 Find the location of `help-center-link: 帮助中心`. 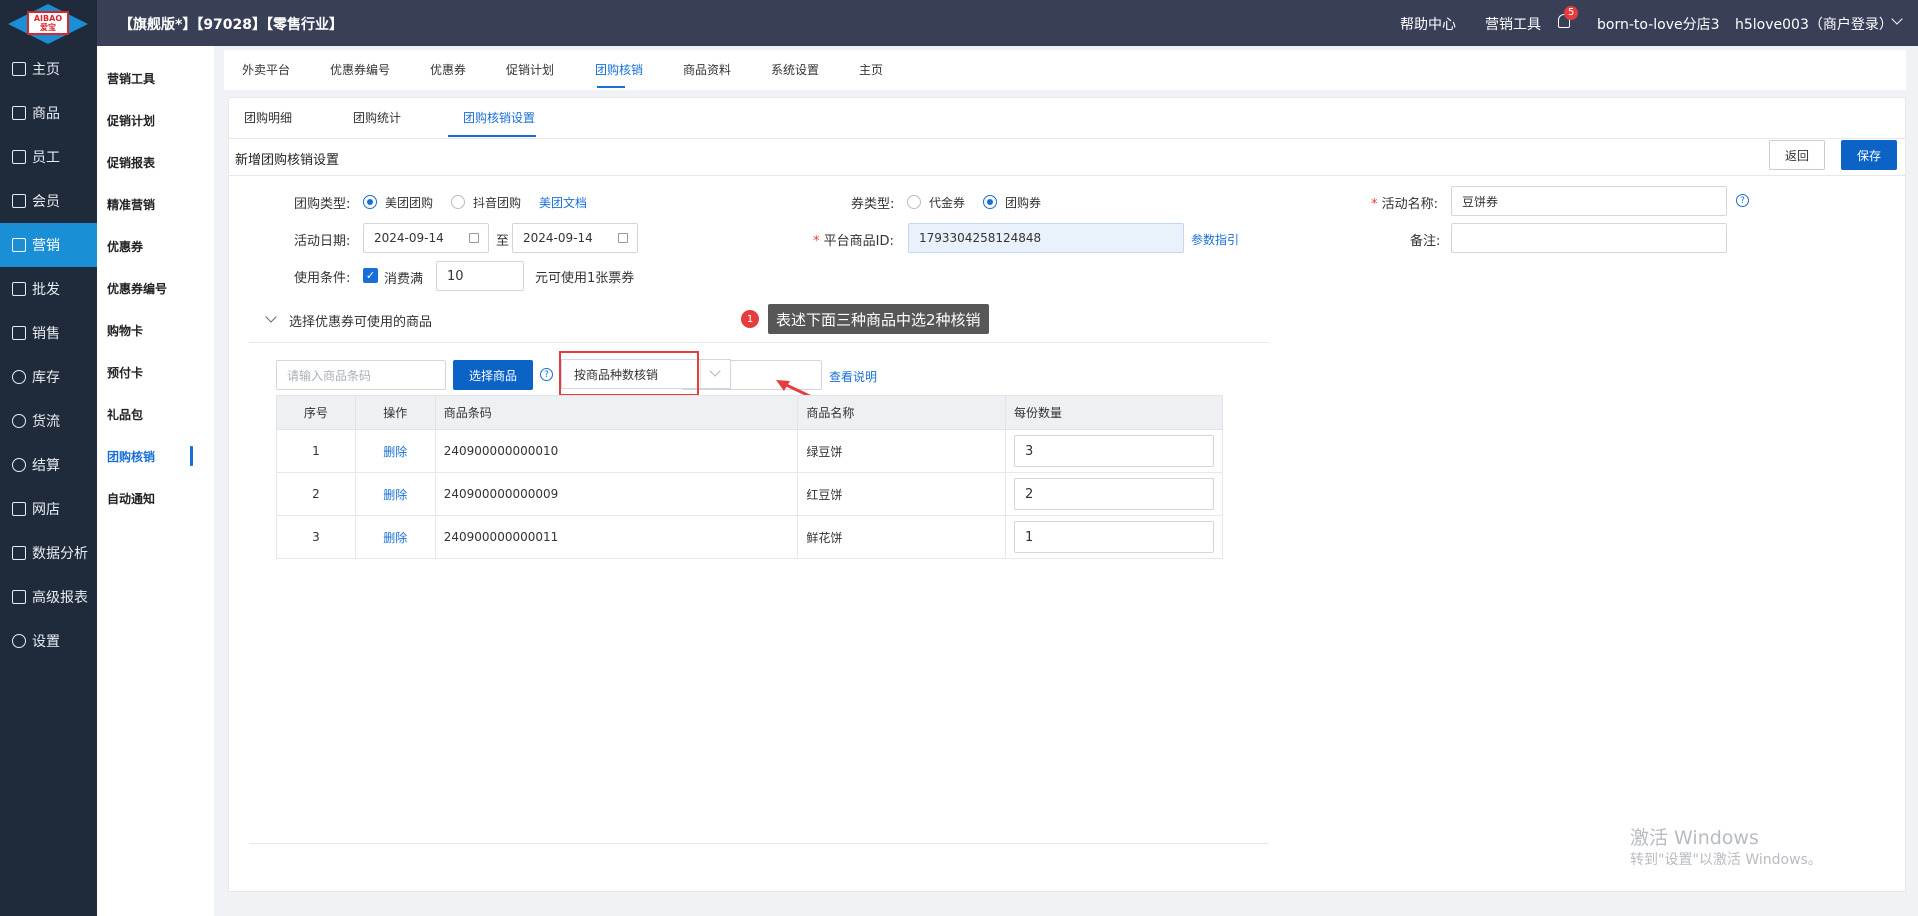

help-center-link: 帮助中心 is located at coordinates (1428, 24).